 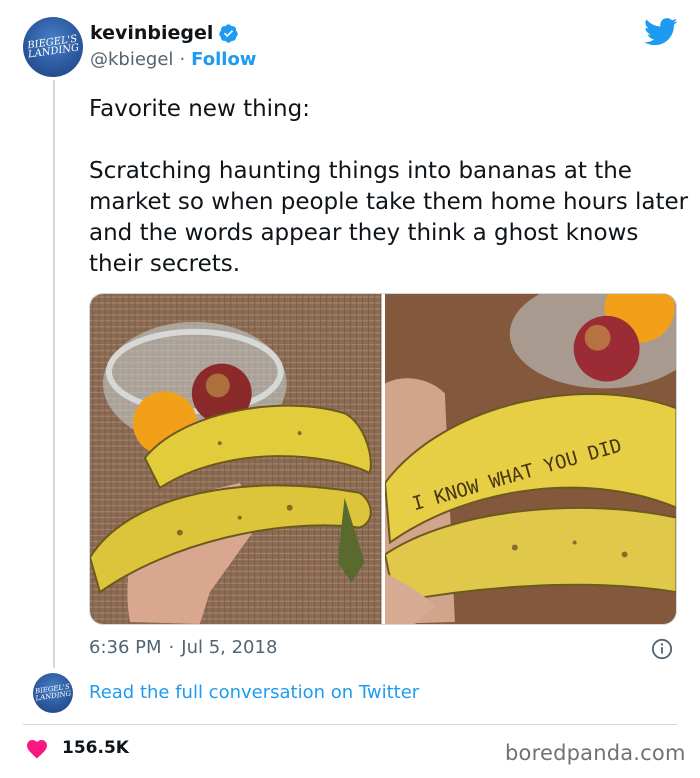 I want to click on like-button: 156.5K, so click(x=77, y=748).